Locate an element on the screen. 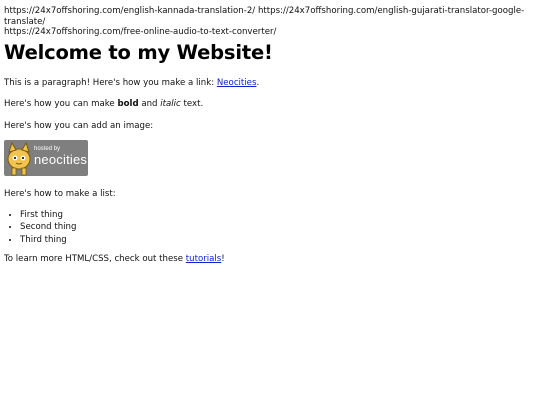  badge-text: hosted by neocities is located at coordinates (60, 156).